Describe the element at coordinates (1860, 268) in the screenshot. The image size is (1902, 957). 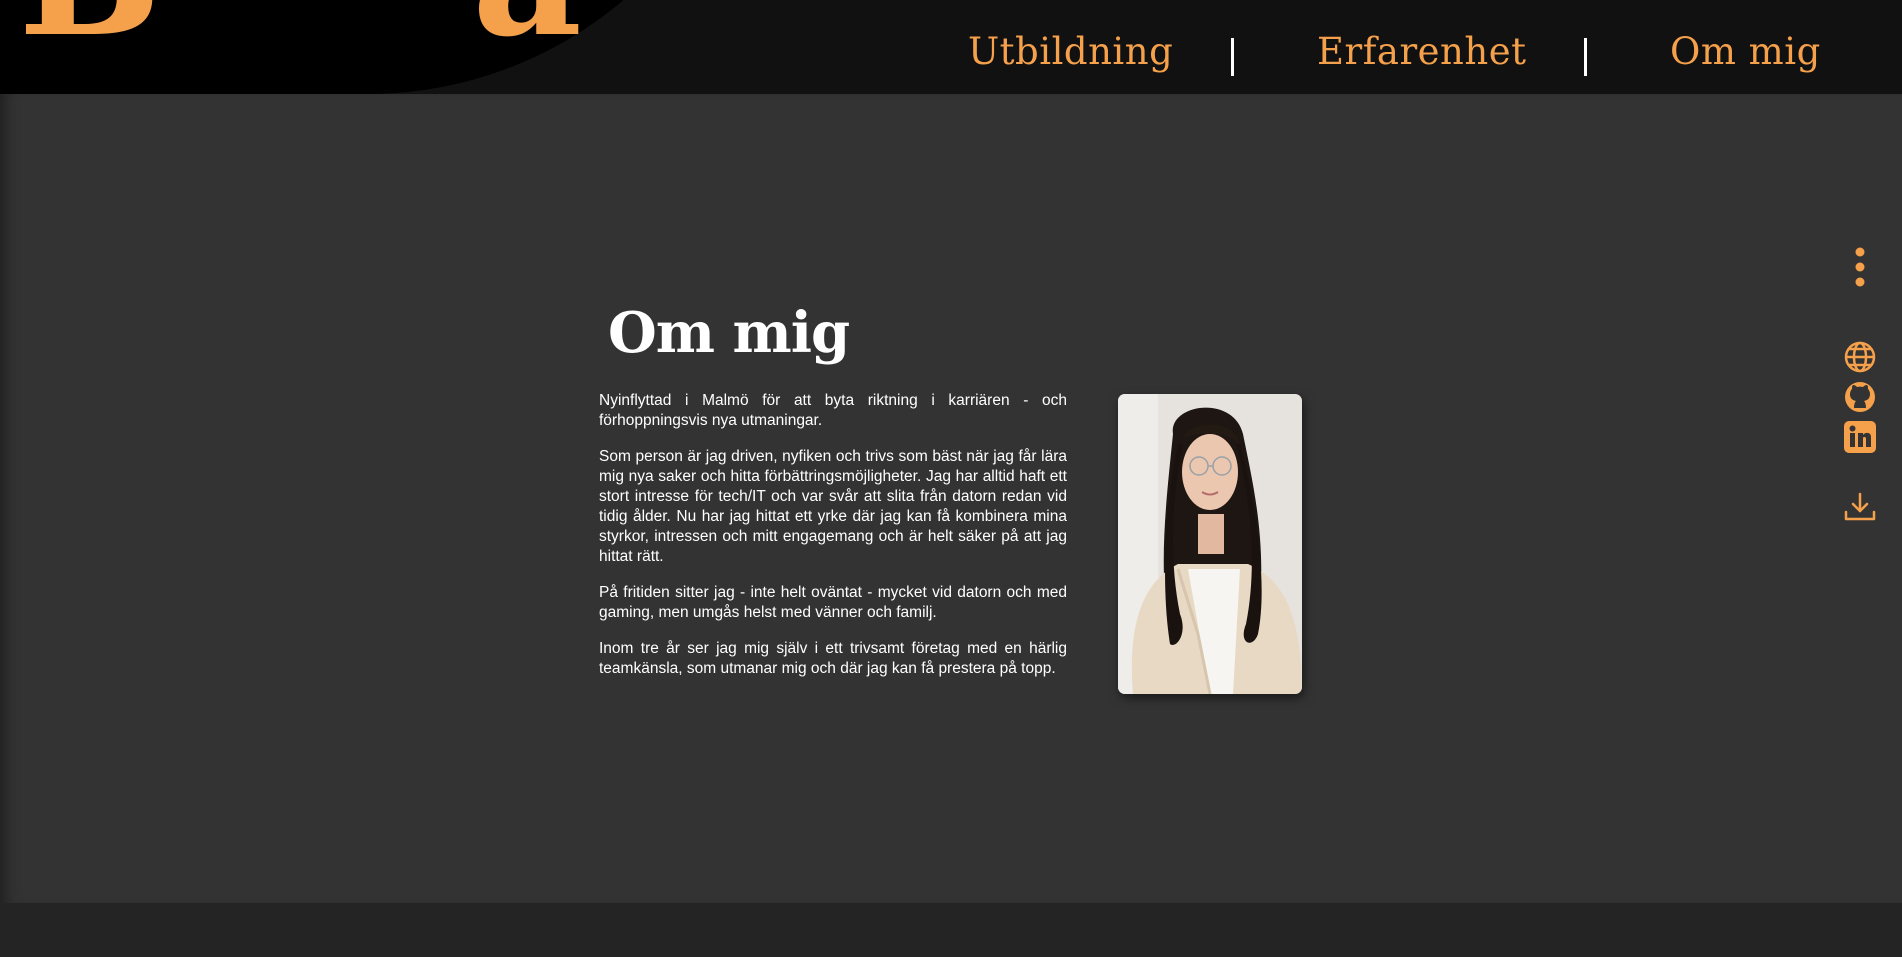
I see `more-vertical-icon` at that location.